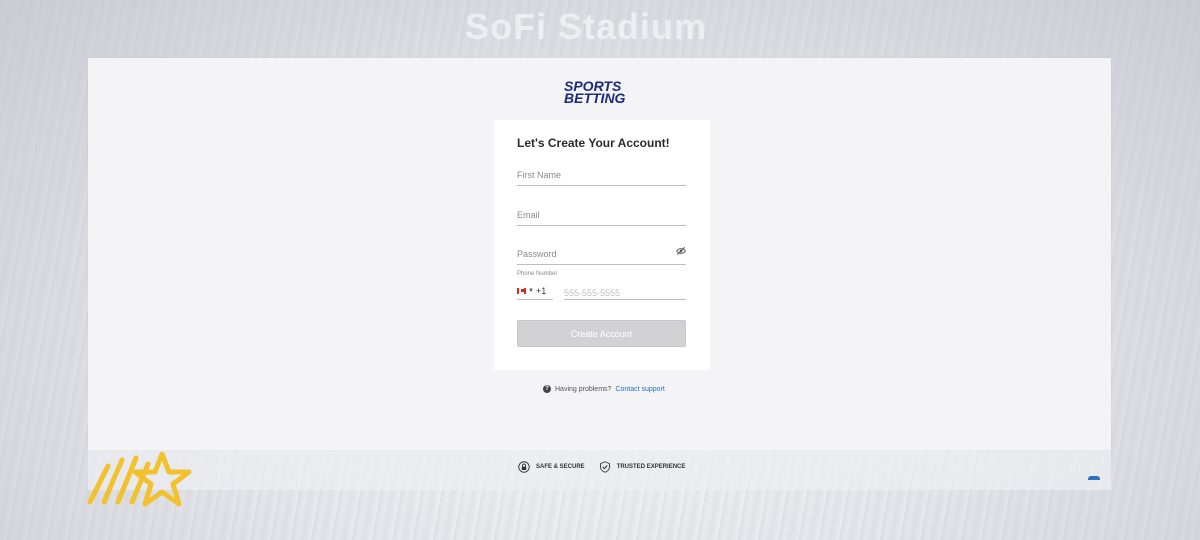  Describe the element at coordinates (639, 389) in the screenshot. I see `contact-support-link: Contact support` at that location.